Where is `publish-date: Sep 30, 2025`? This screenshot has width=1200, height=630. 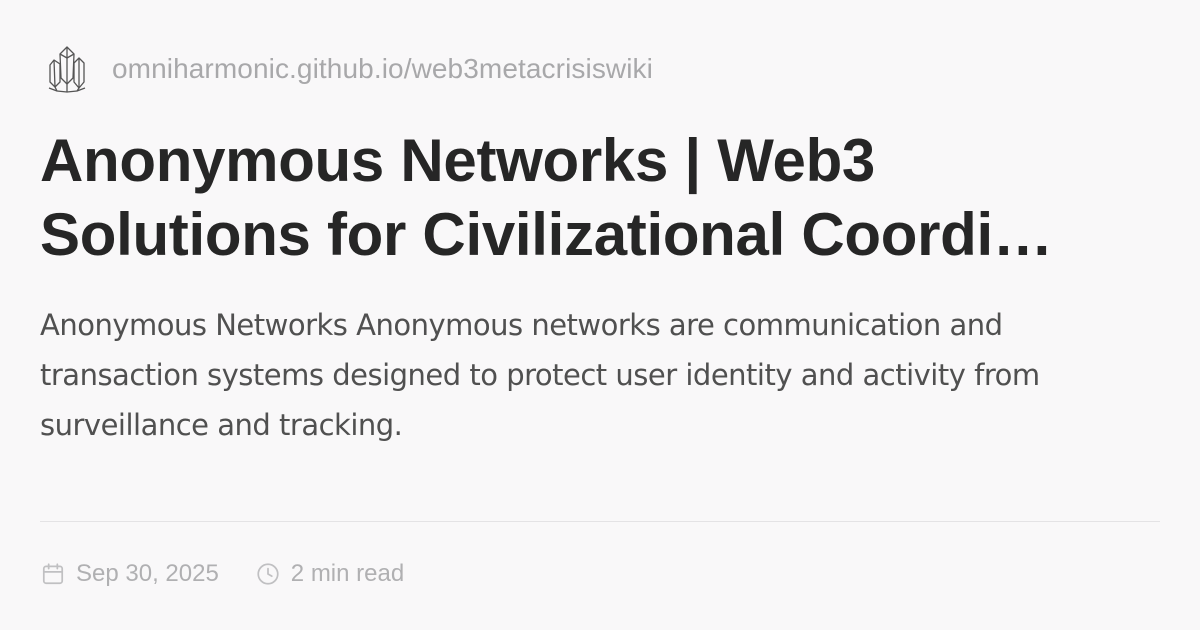 publish-date: Sep 30, 2025 is located at coordinates (129, 574).